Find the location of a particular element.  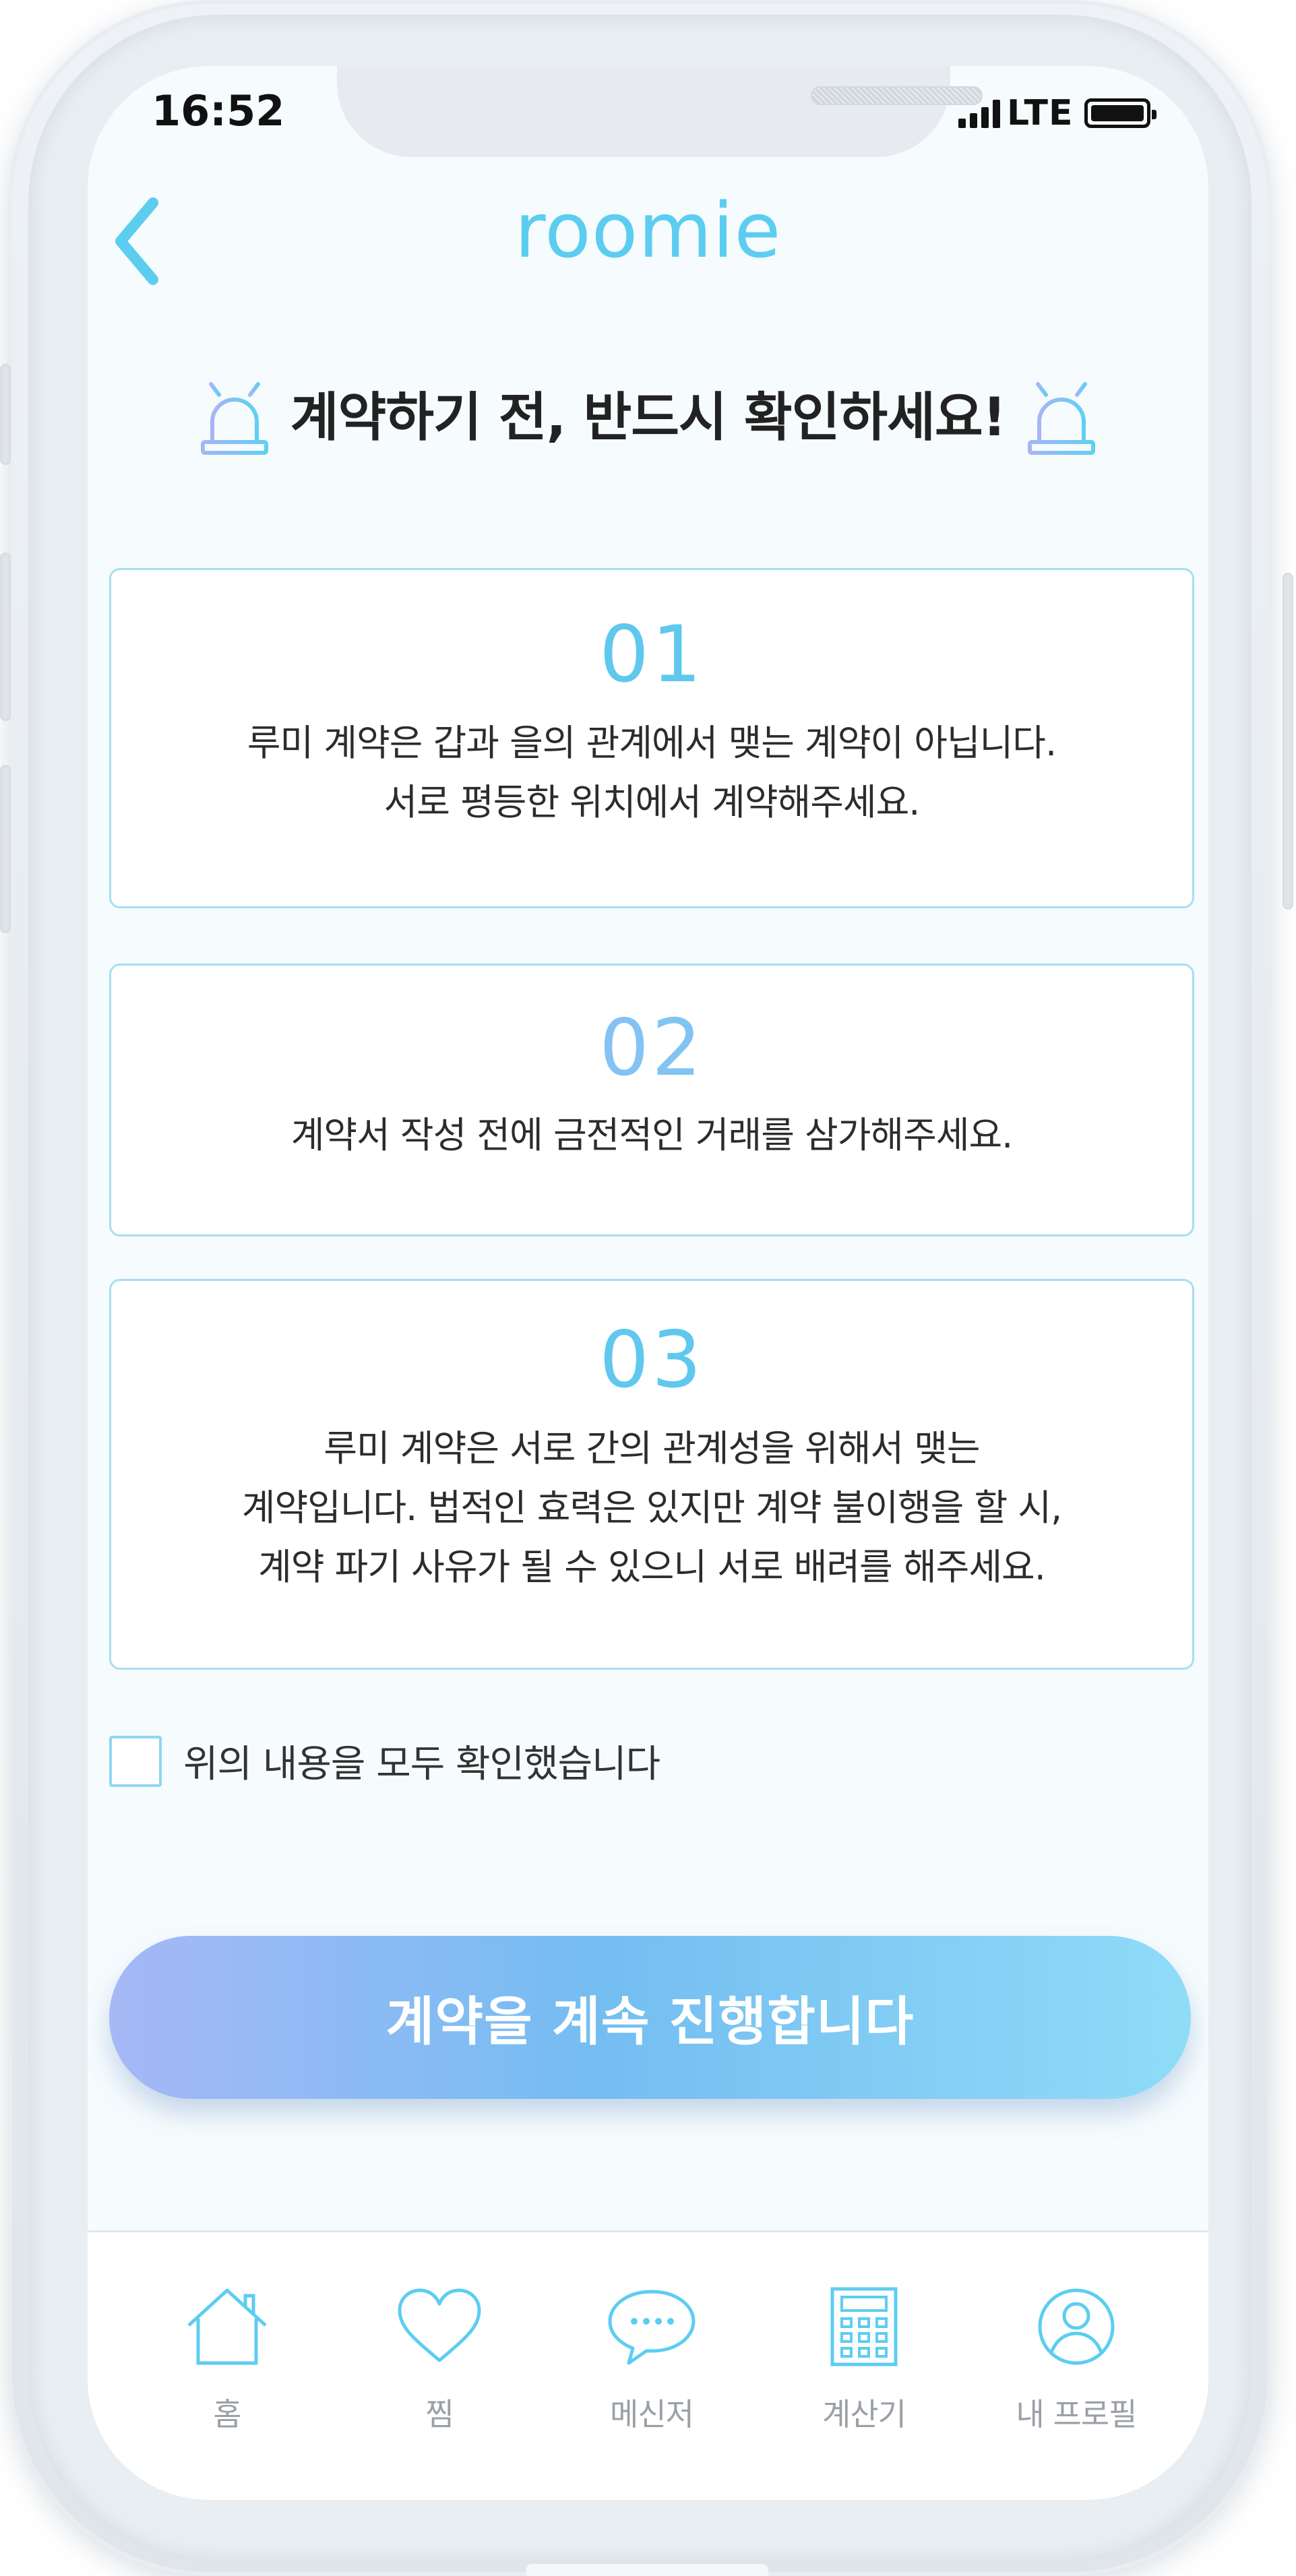

tab-label: 메신저 is located at coordinates (652, 2414).